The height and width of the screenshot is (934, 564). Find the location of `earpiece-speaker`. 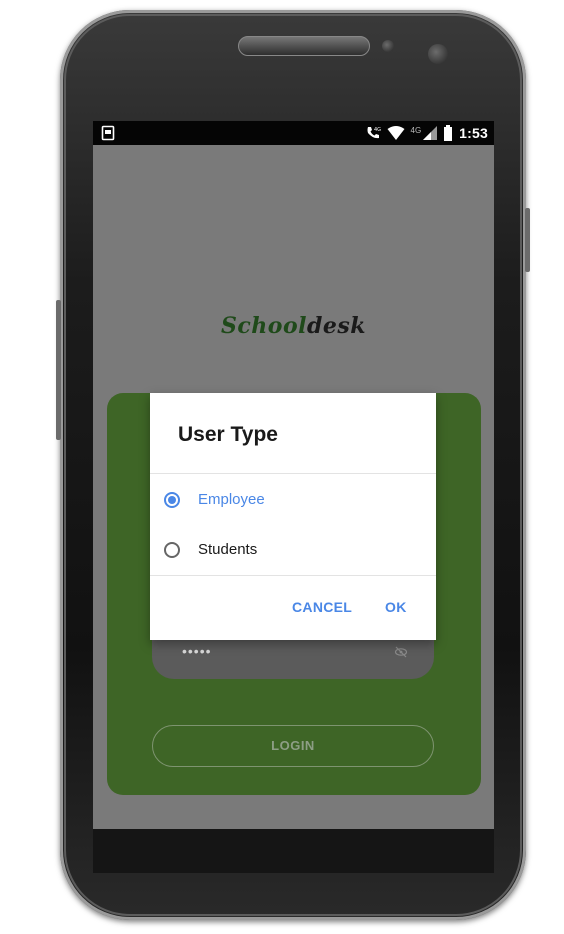

earpiece-speaker is located at coordinates (304, 46).